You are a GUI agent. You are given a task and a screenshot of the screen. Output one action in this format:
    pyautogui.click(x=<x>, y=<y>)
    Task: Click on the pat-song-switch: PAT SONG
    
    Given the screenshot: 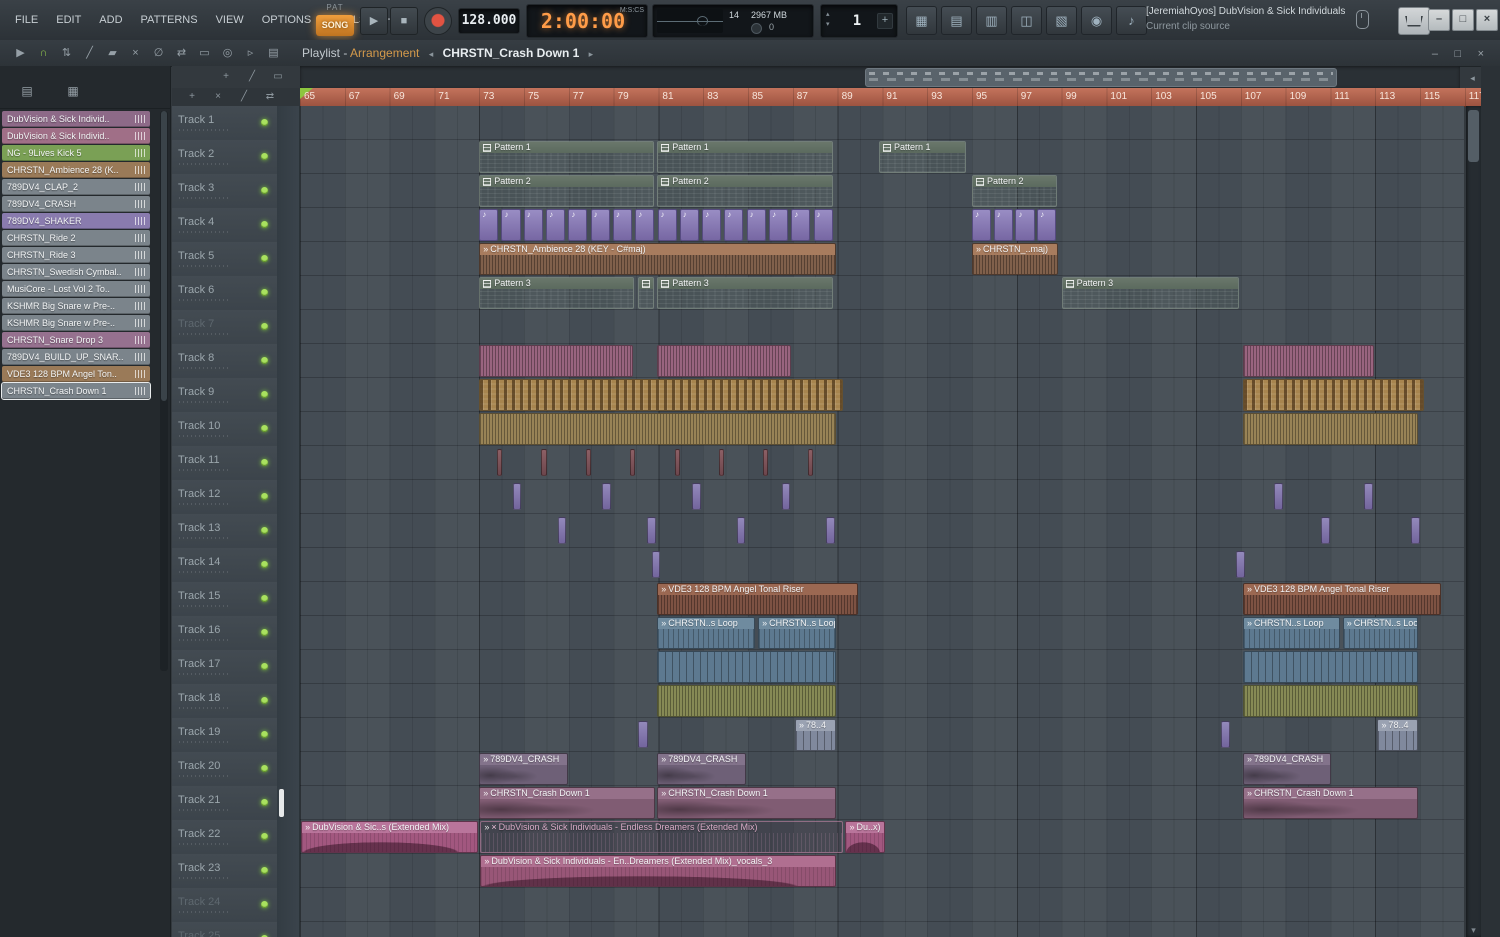 What is the action you would take?
    pyautogui.click(x=335, y=20)
    